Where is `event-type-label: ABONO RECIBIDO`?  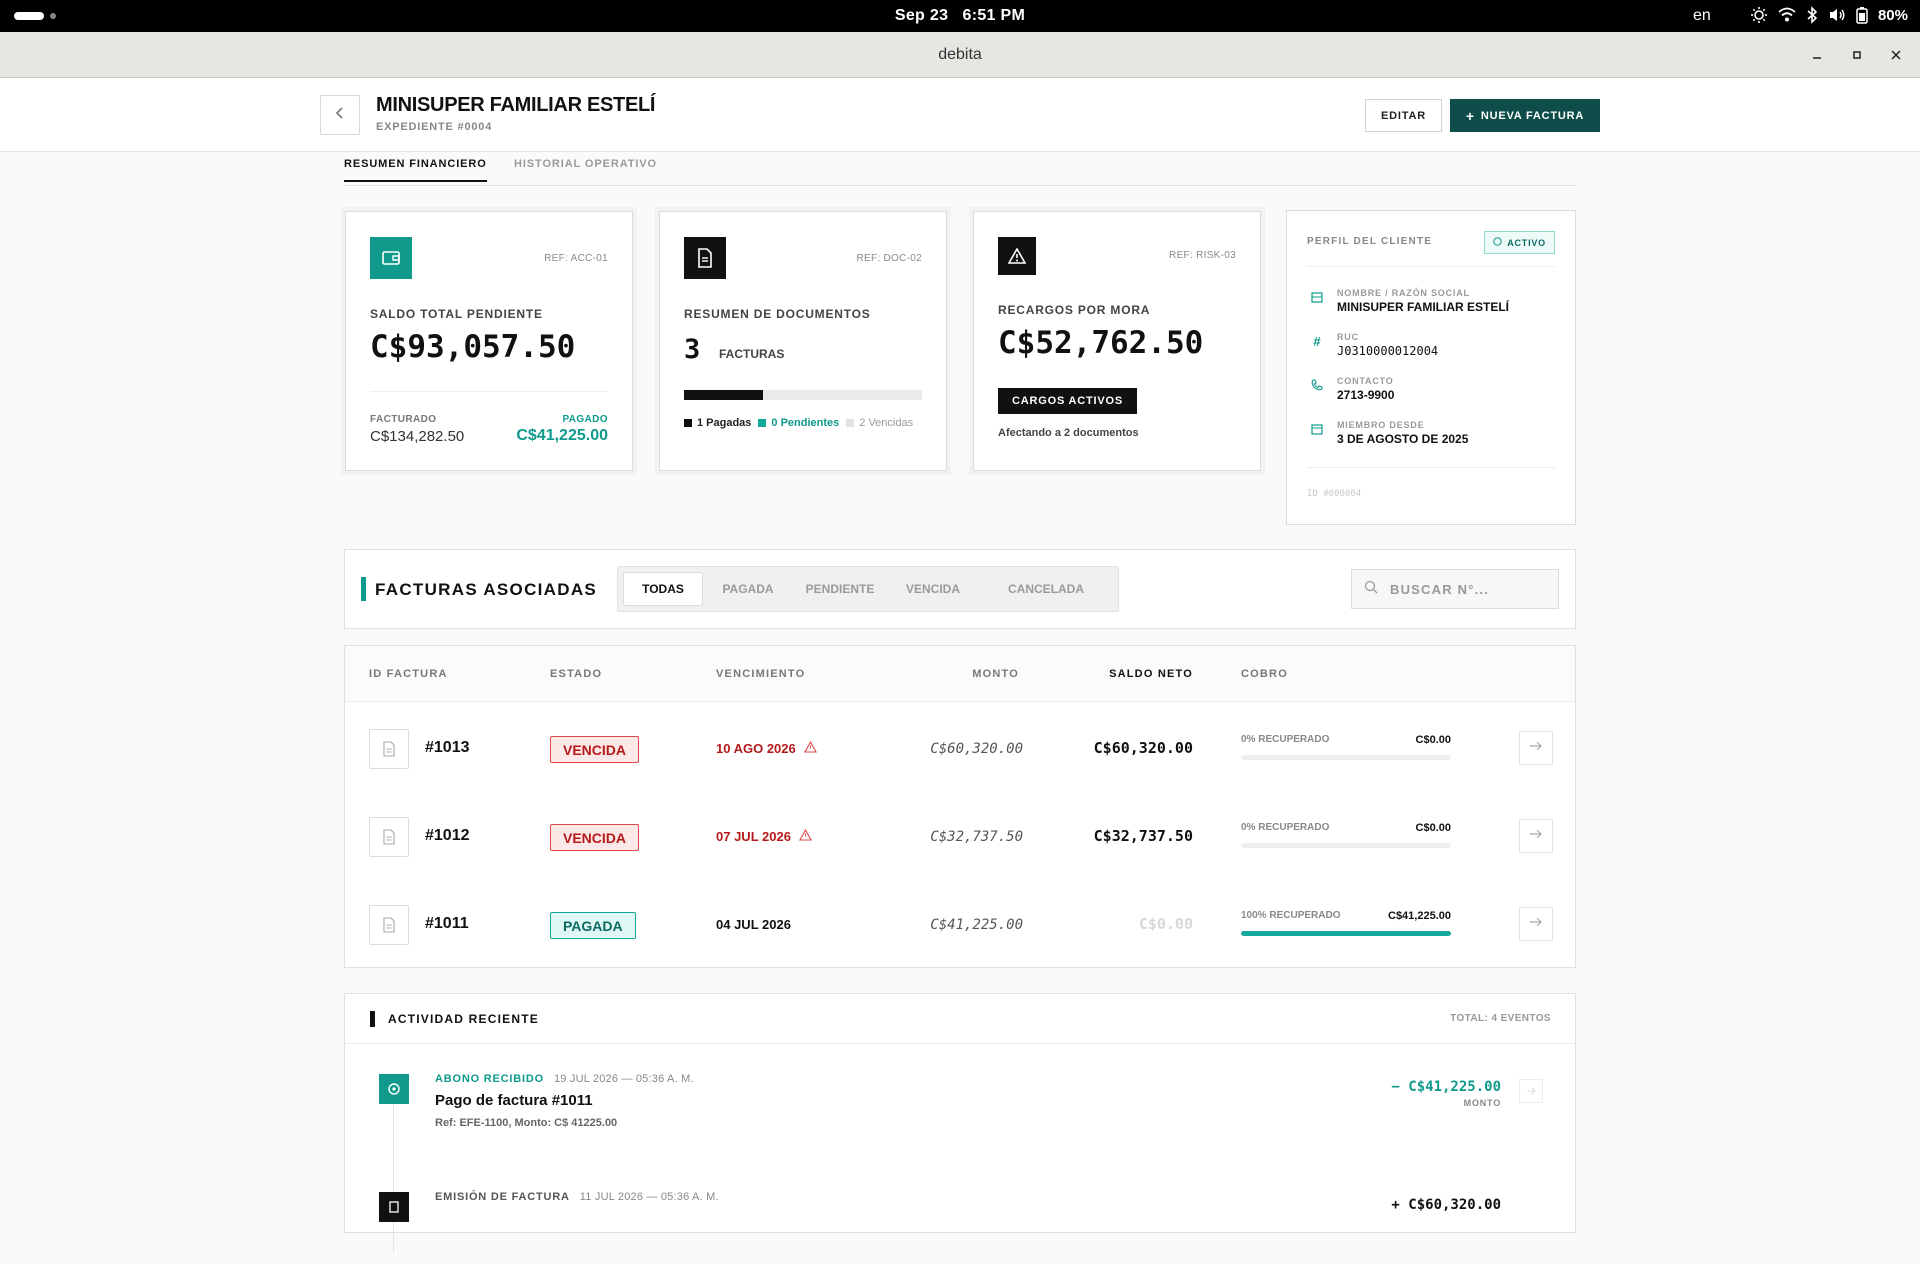
event-type-label: ABONO RECIBIDO is located at coordinates (489, 1079).